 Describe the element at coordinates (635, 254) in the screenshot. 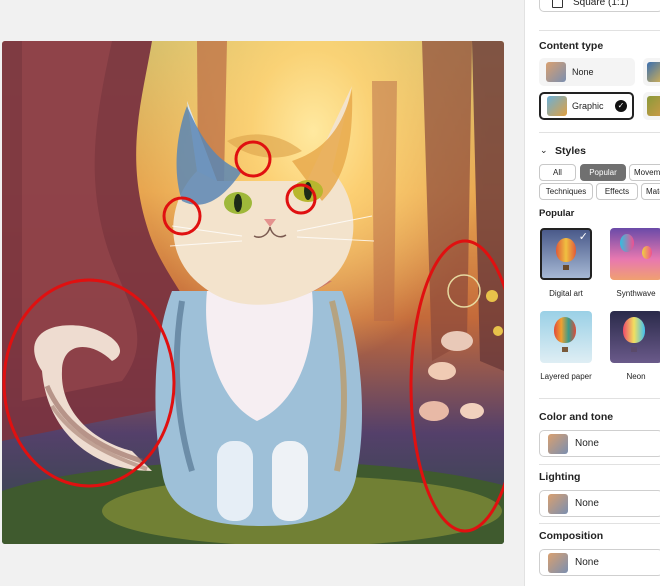

I see `style-synthwave` at that location.